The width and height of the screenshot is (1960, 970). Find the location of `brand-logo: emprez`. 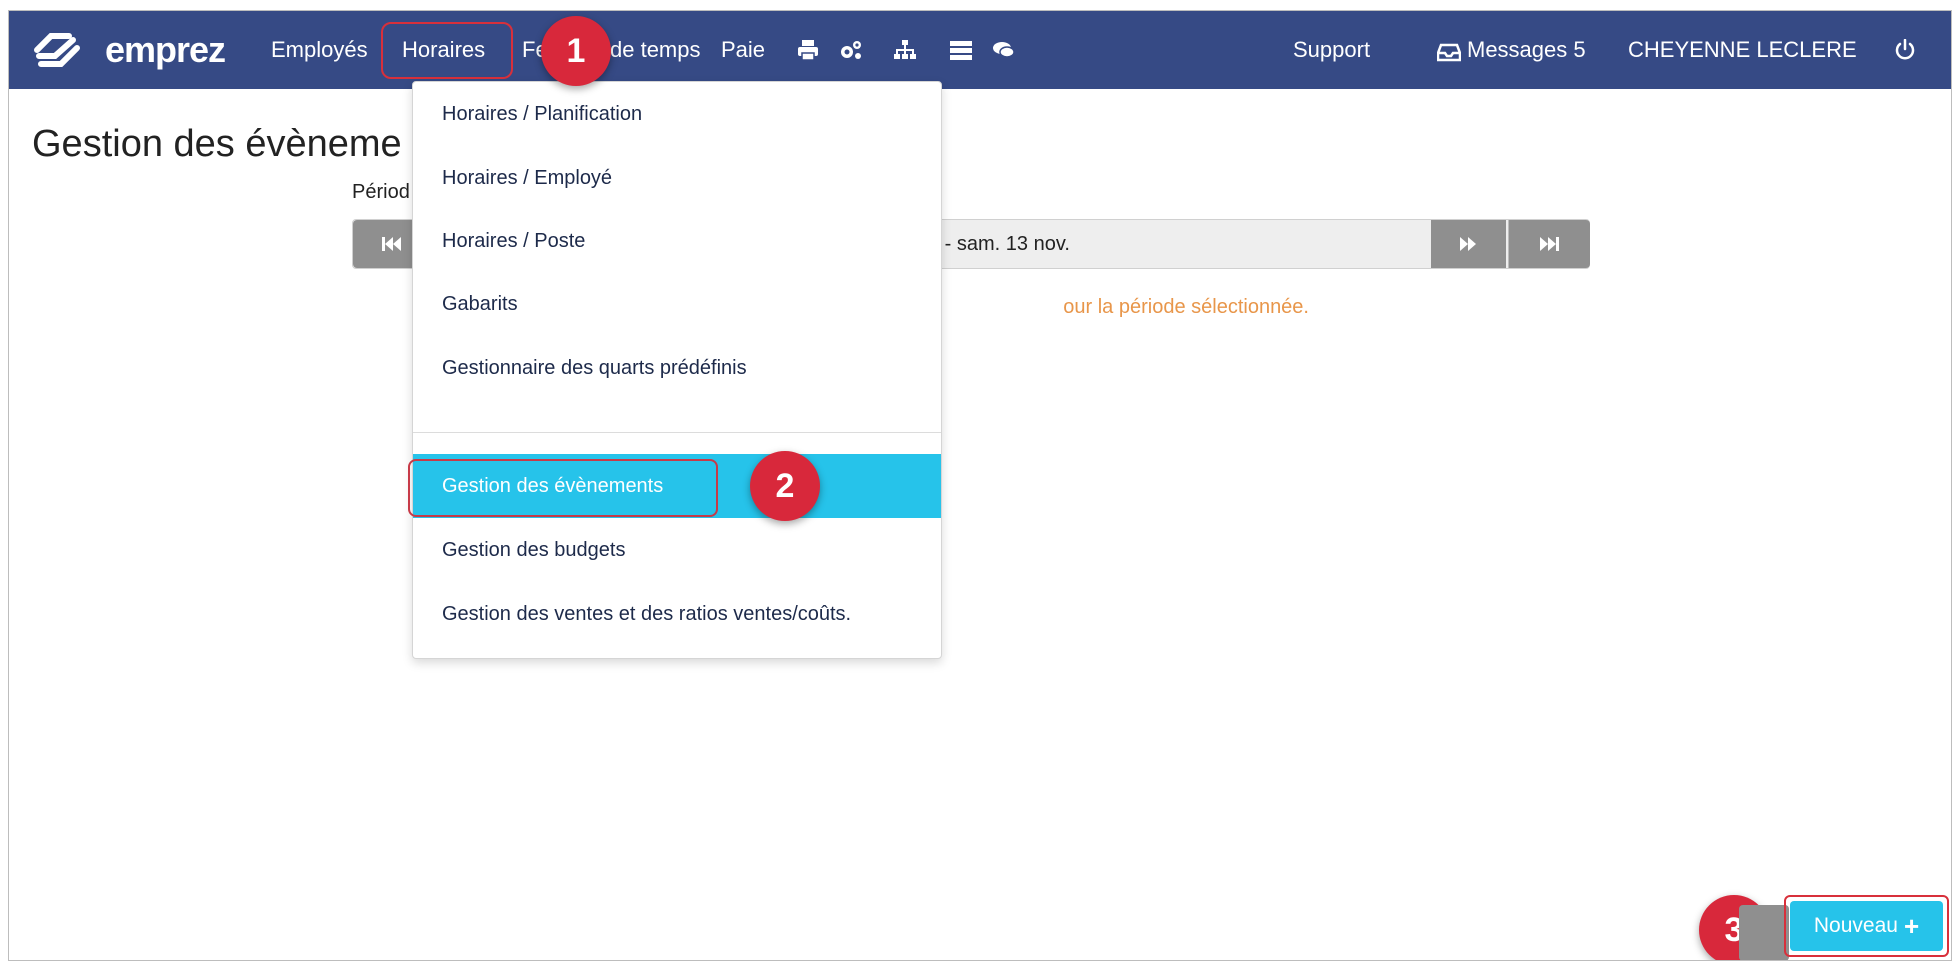

brand-logo: emprez is located at coordinates (127, 50).